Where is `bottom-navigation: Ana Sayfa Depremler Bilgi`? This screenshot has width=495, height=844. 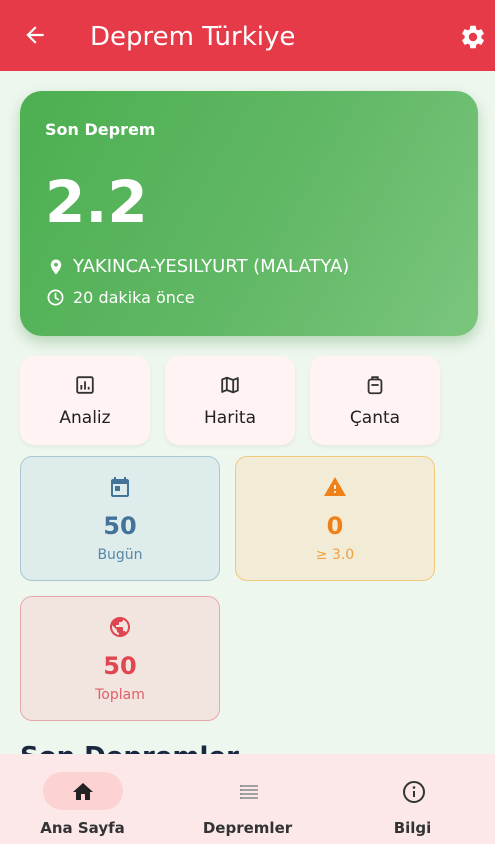 bottom-navigation: Ana Sayfa Depremler Bilgi is located at coordinates (247, 799).